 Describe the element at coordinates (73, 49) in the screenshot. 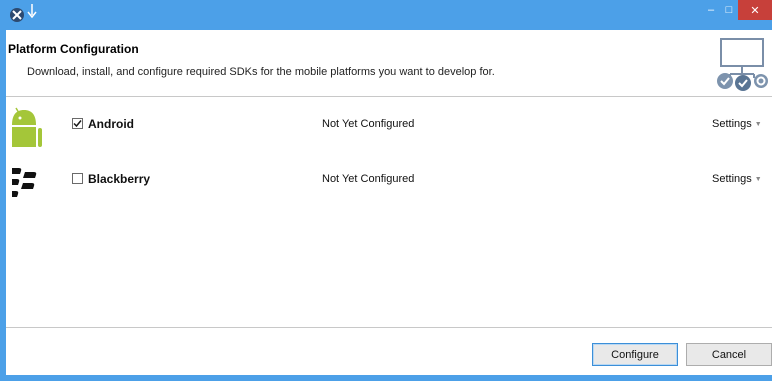

I see `page-title: Platform Configuration` at that location.